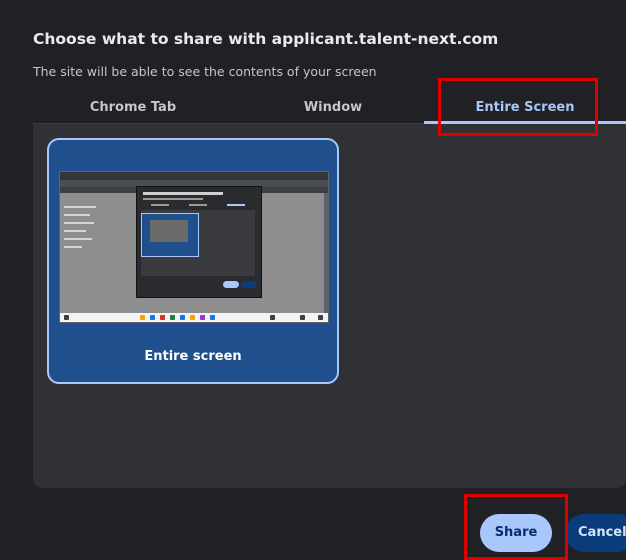 The height and width of the screenshot is (560, 626). I want to click on tab-window: Window, so click(333, 107).